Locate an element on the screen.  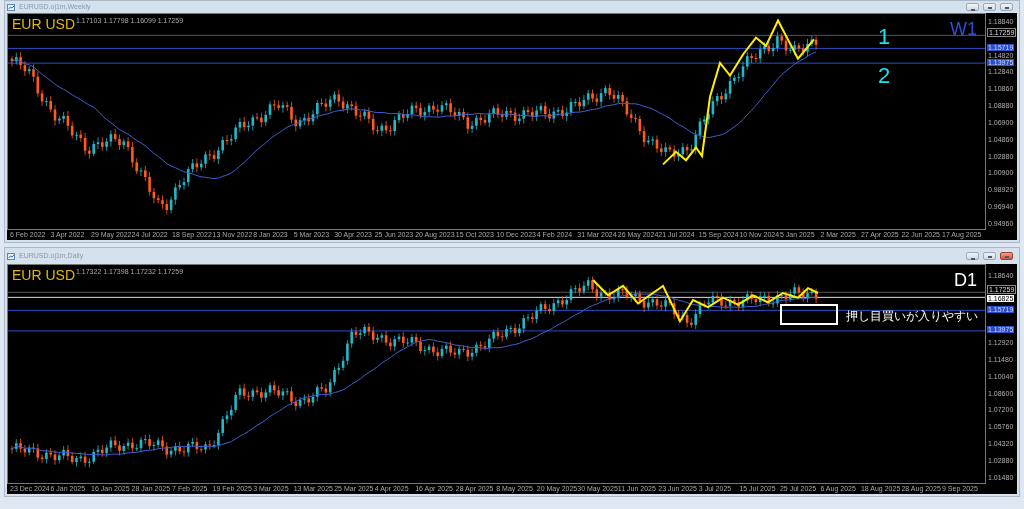
timeframe-label: W1 is located at coordinates (963, 29).